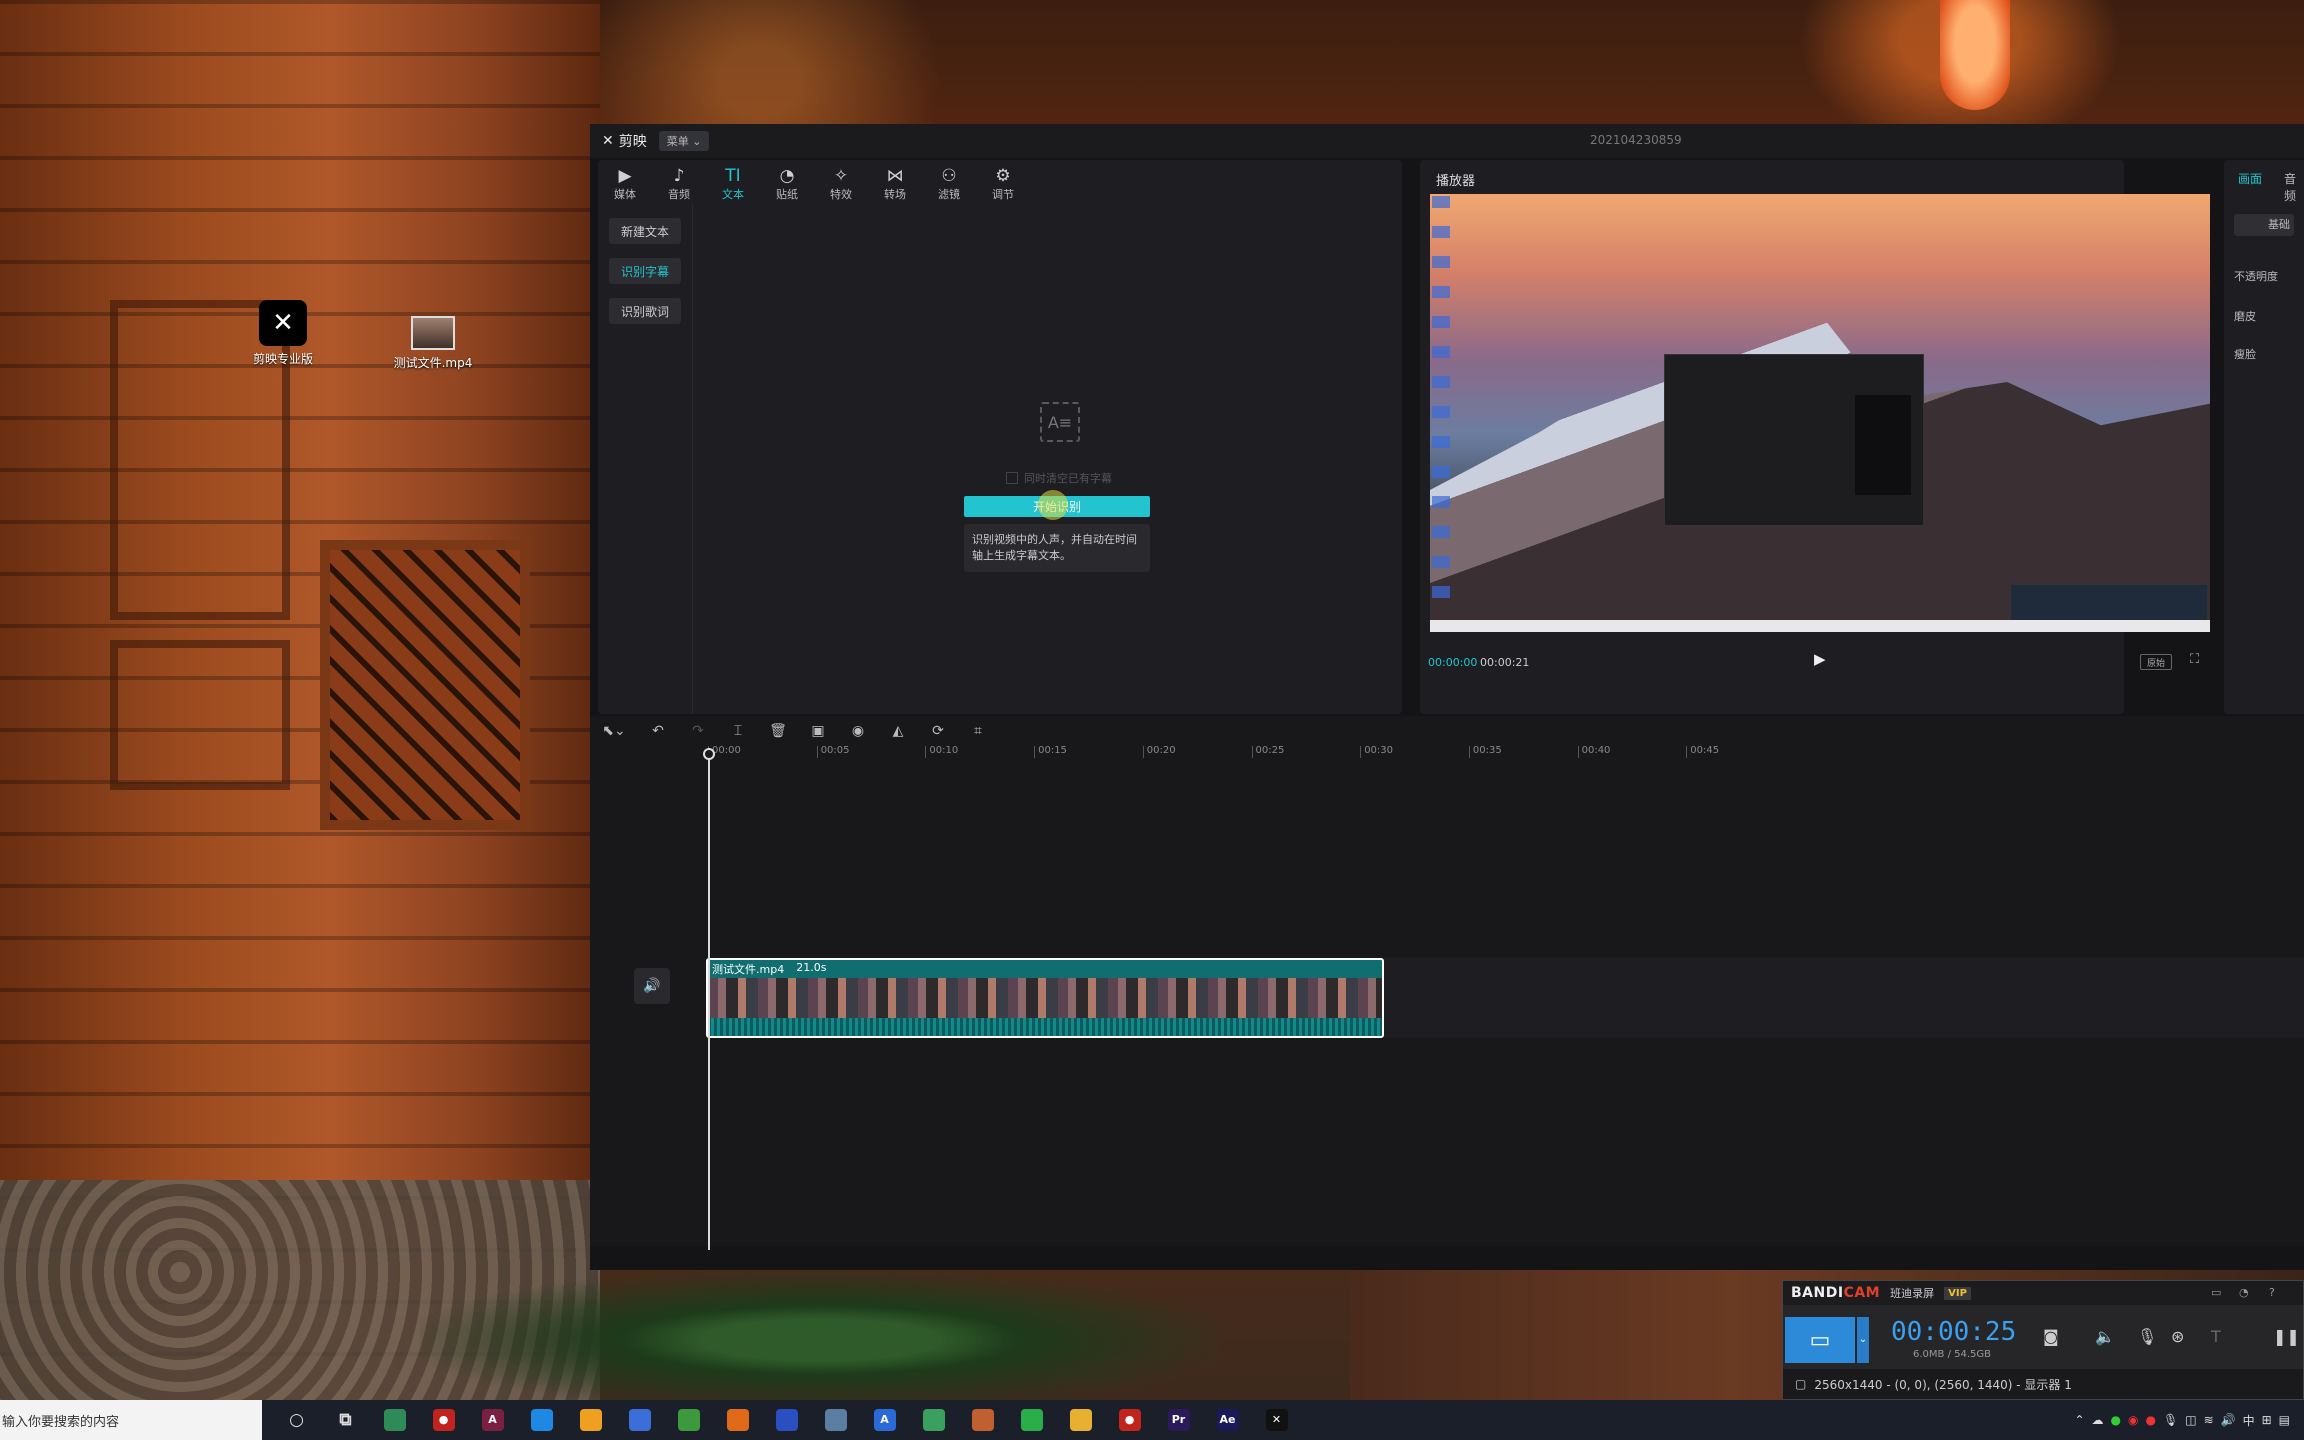 This screenshot has width=2304, height=1440. I want to click on tool-adjust: ⚙ 调节, so click(1003, 182).